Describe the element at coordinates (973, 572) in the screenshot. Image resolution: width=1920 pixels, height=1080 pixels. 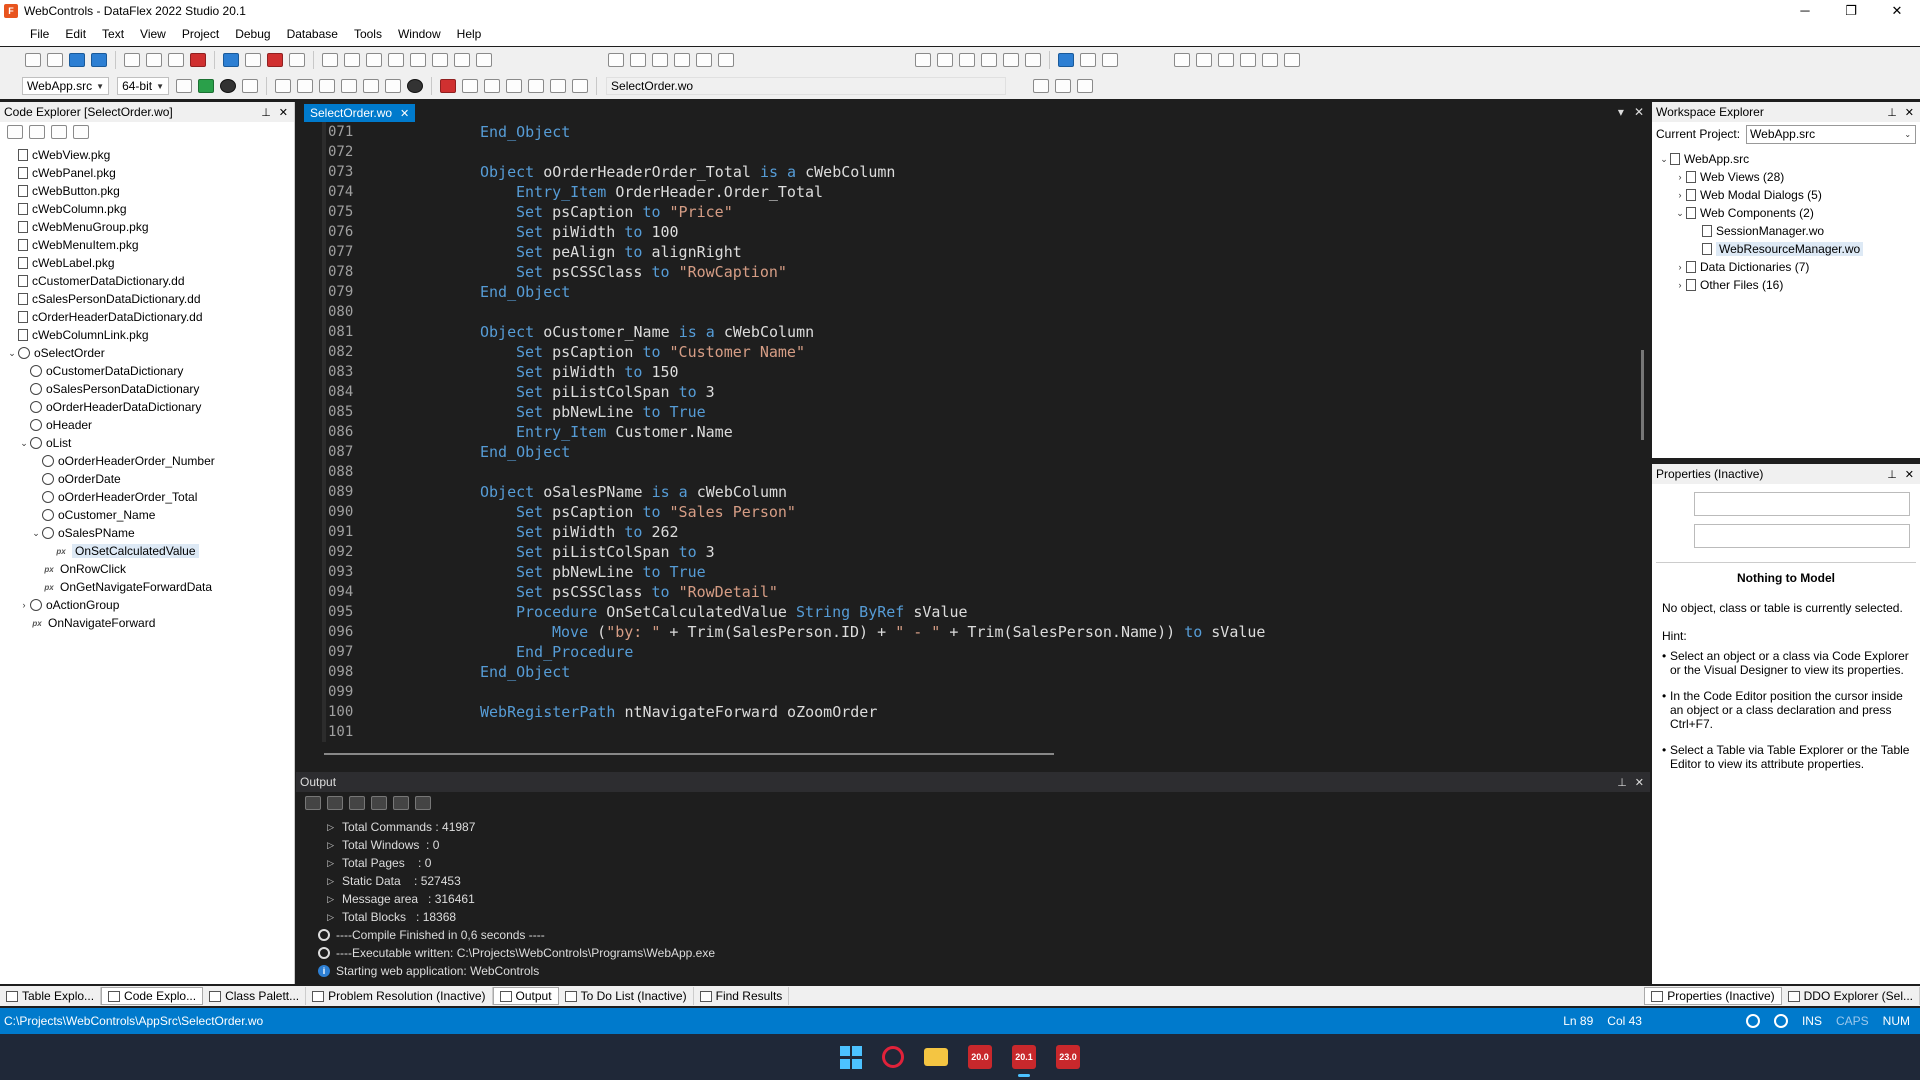
I see `code-line: 093 Set pbNewLine to True` at that location.